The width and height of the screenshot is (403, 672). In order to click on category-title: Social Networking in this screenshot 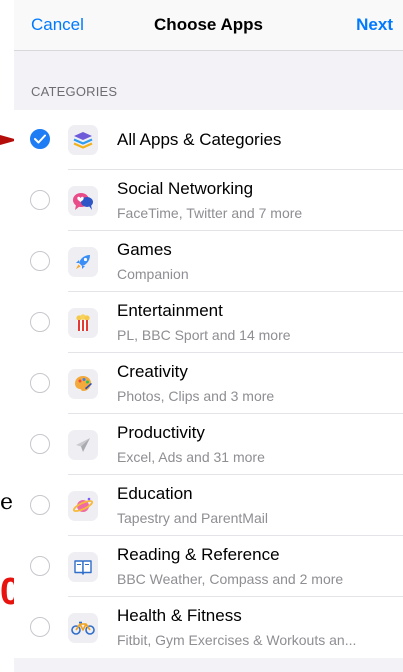, I will do `click(185, 188)`.